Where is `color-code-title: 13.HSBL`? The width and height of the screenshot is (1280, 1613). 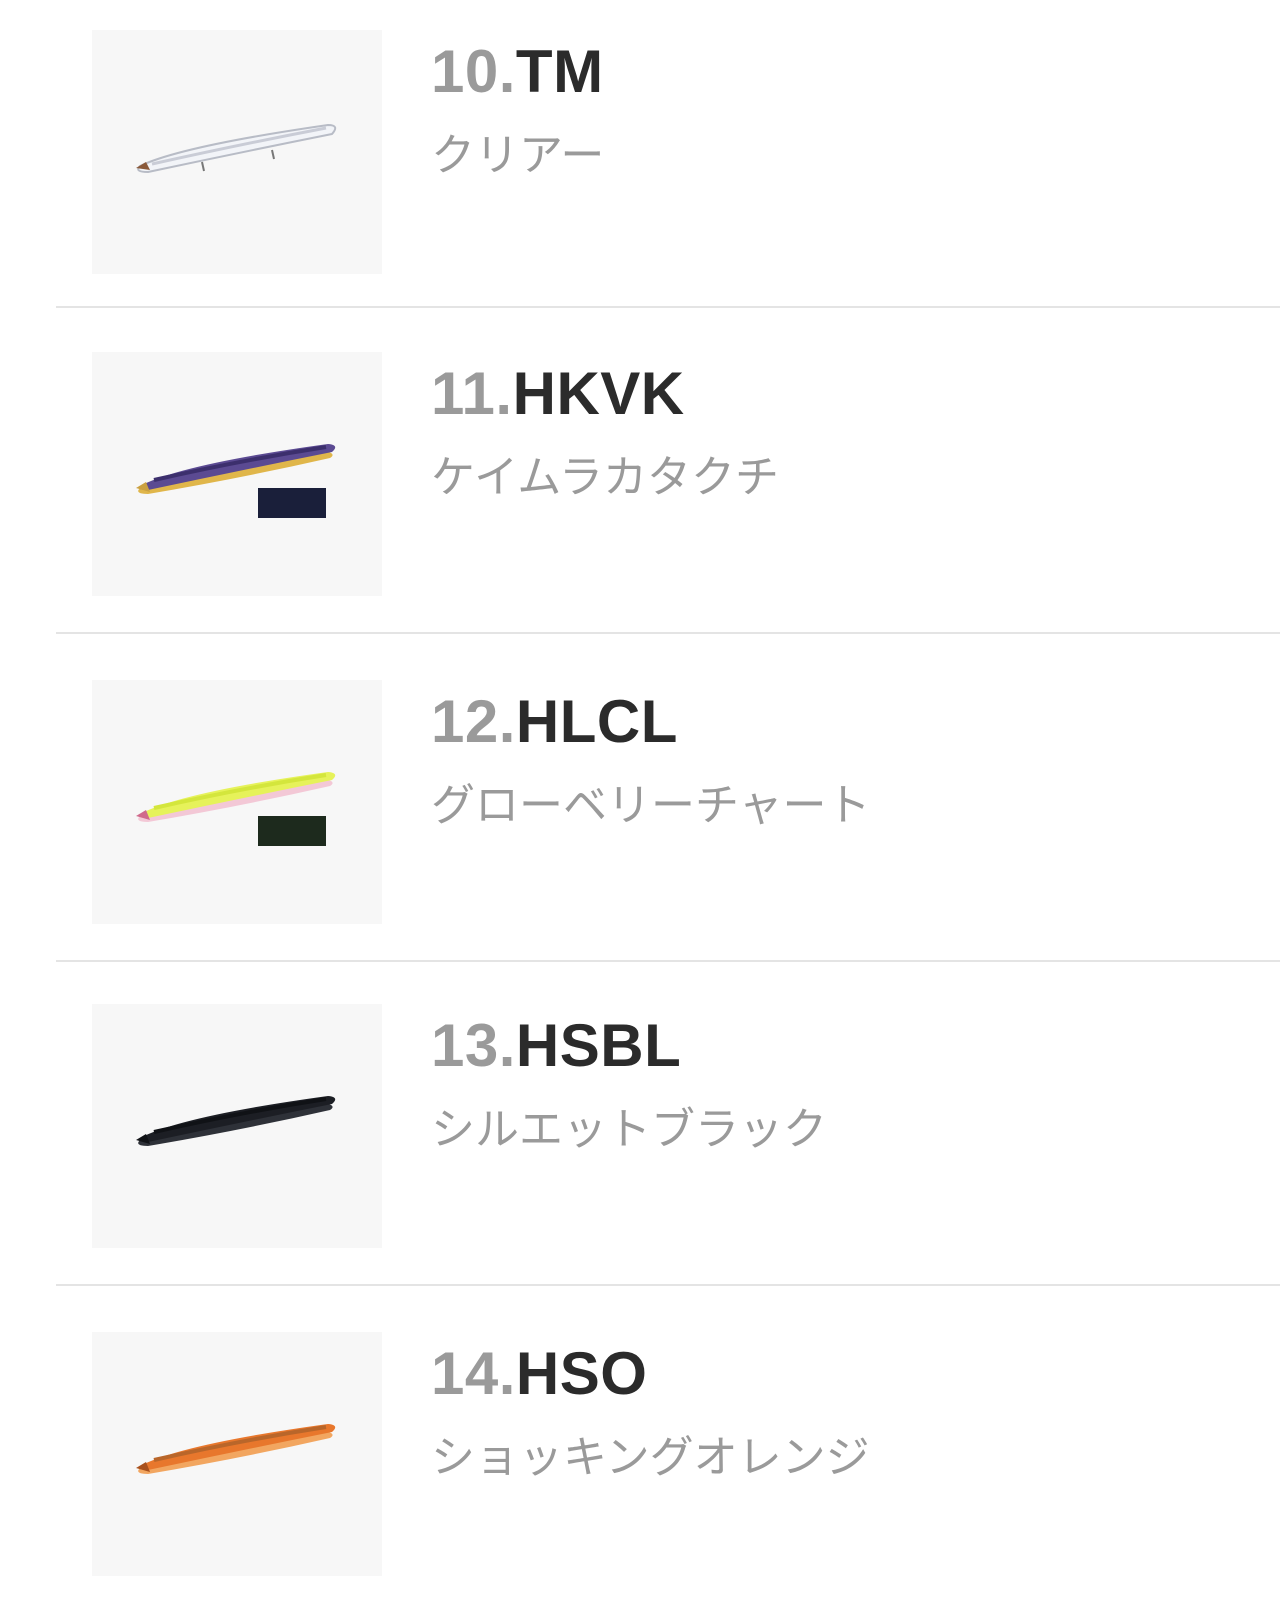 color-code-title: 13.HSBL is located at coordinates (556, 1046).